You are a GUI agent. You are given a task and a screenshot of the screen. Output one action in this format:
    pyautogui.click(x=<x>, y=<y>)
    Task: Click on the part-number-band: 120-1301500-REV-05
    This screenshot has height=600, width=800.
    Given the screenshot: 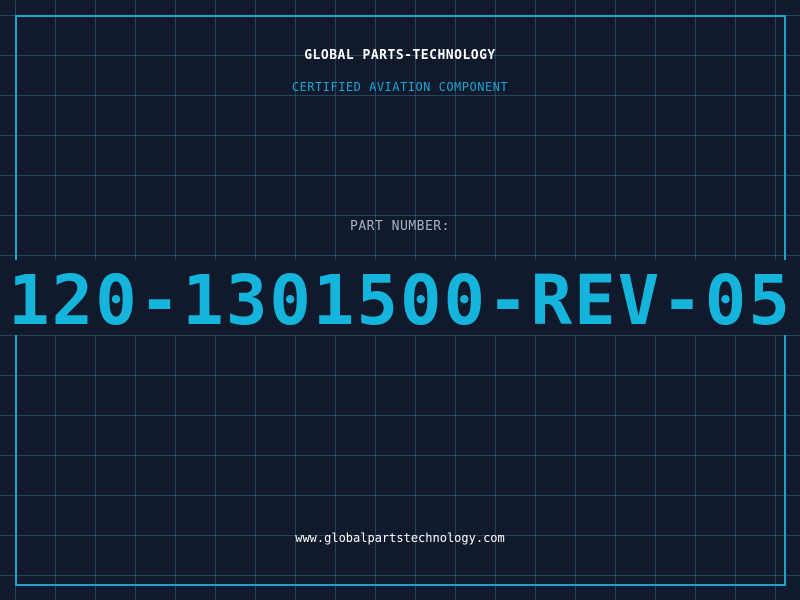 What is the action you would take?
    pyautogui.click(x=400, y=297)
    